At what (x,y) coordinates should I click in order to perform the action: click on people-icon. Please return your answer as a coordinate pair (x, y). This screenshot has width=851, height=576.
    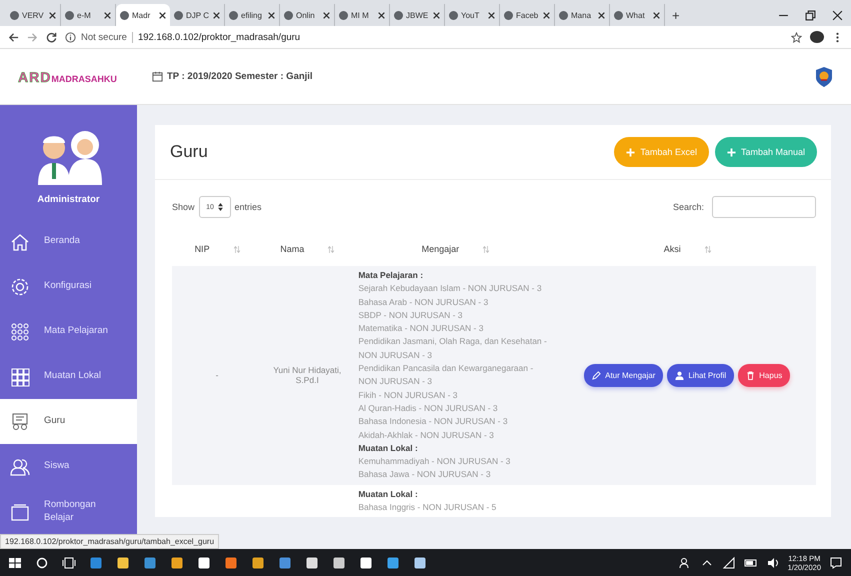
    Looking at the image, I should click on (20, 466).